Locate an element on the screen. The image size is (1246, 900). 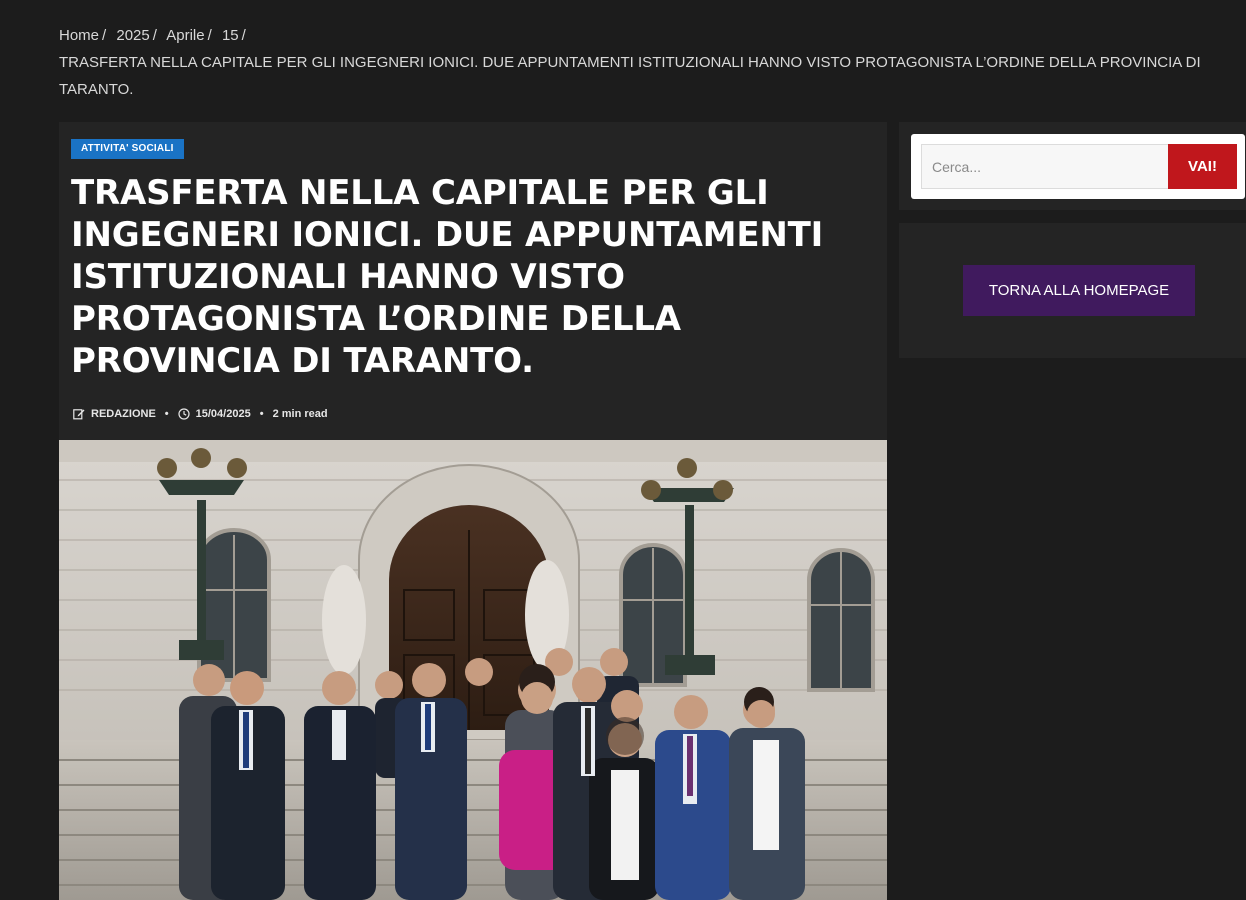
search-button: VAI! is located at coordinates (1202, 166).